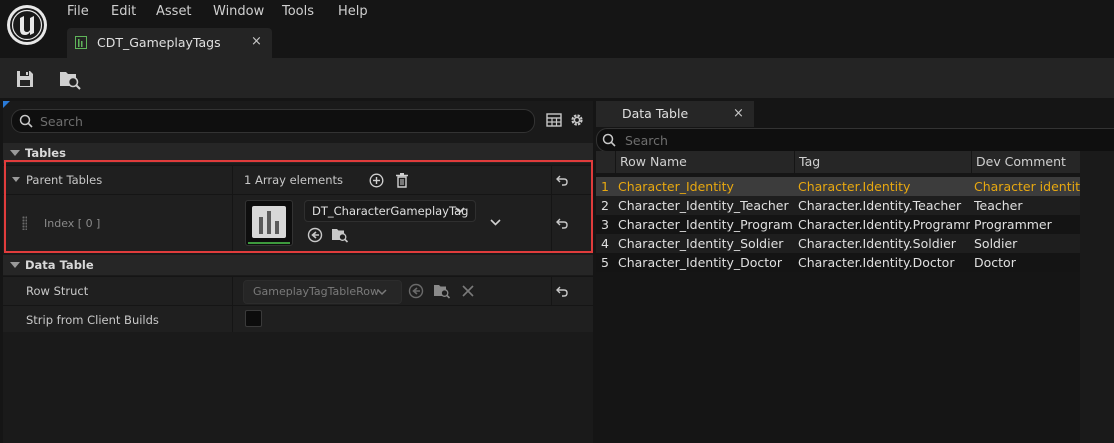 The height and width of the screenshot is (443, 1114). I want to click on row-name-cell: Character_Identity, so click(676, 186).